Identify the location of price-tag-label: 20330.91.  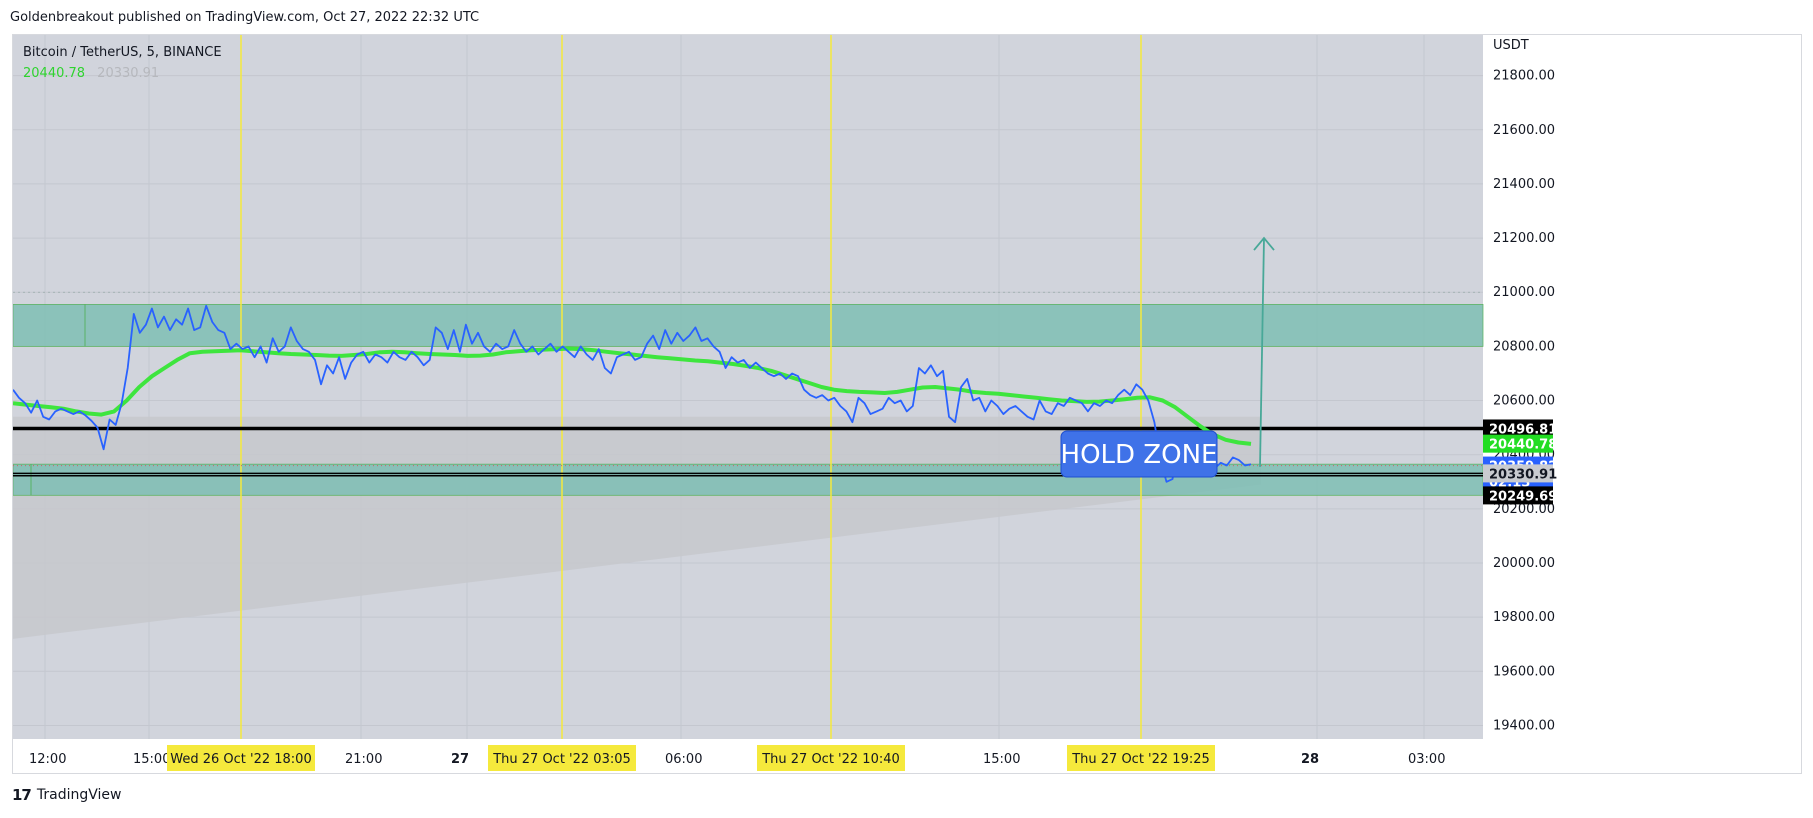
(1523, 474).